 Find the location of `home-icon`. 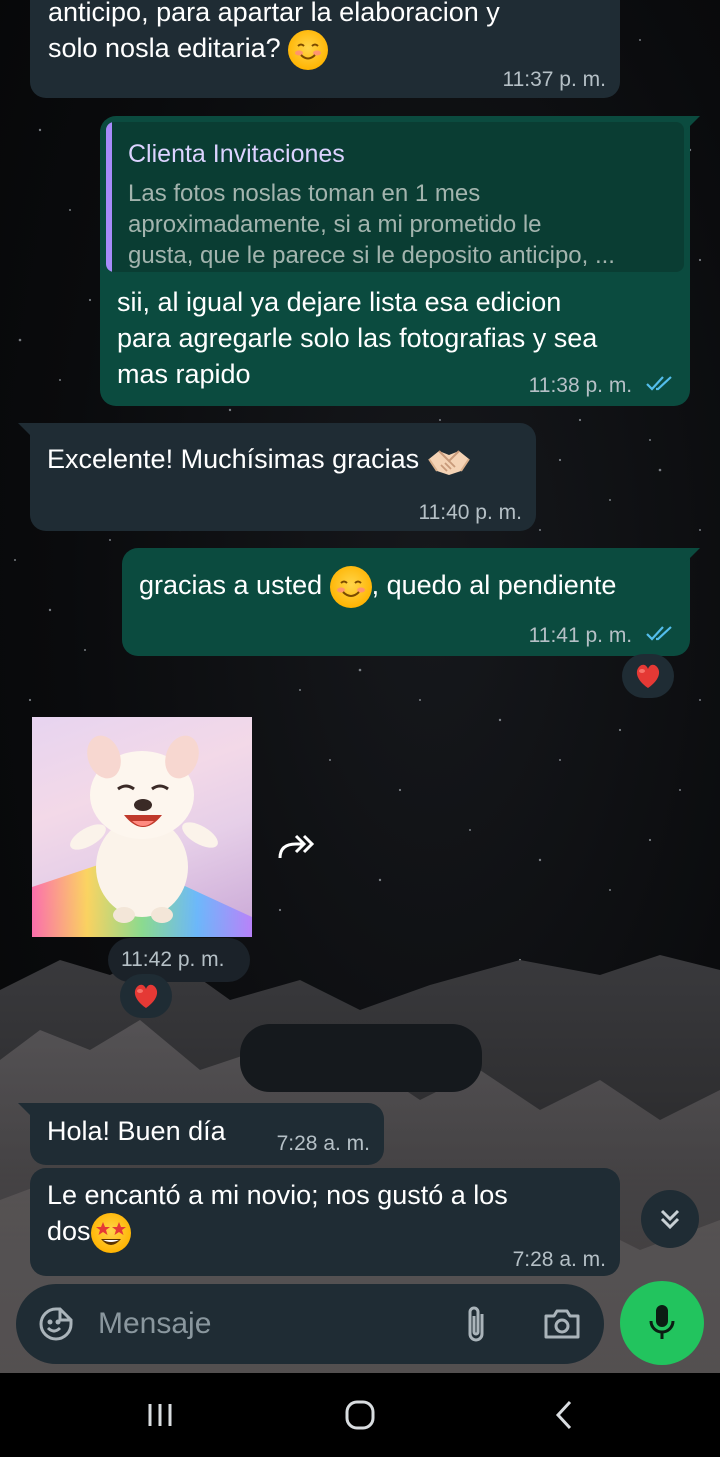

home-icon is located at coordinates (360, 1415).